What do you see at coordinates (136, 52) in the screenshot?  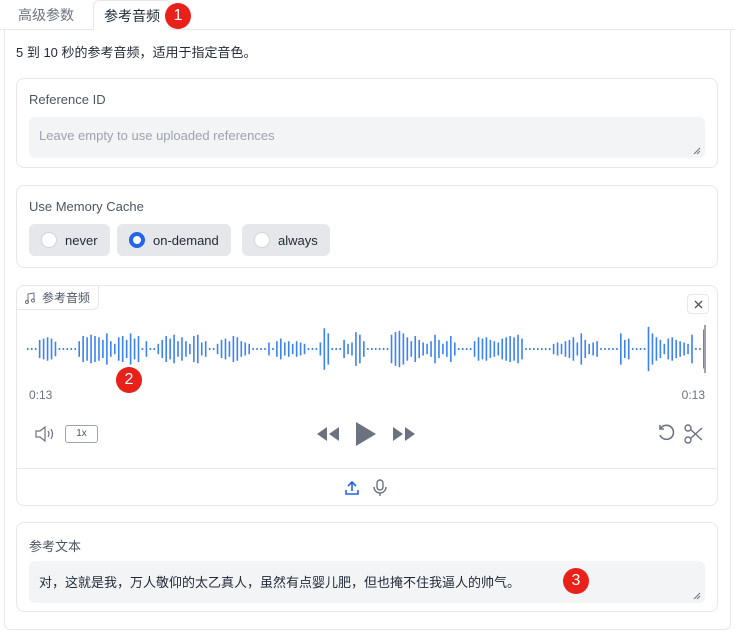 I see `description-text: 5 到 10 秒的参考音频，适用于指定音色。` at bounding box center [136, 52].